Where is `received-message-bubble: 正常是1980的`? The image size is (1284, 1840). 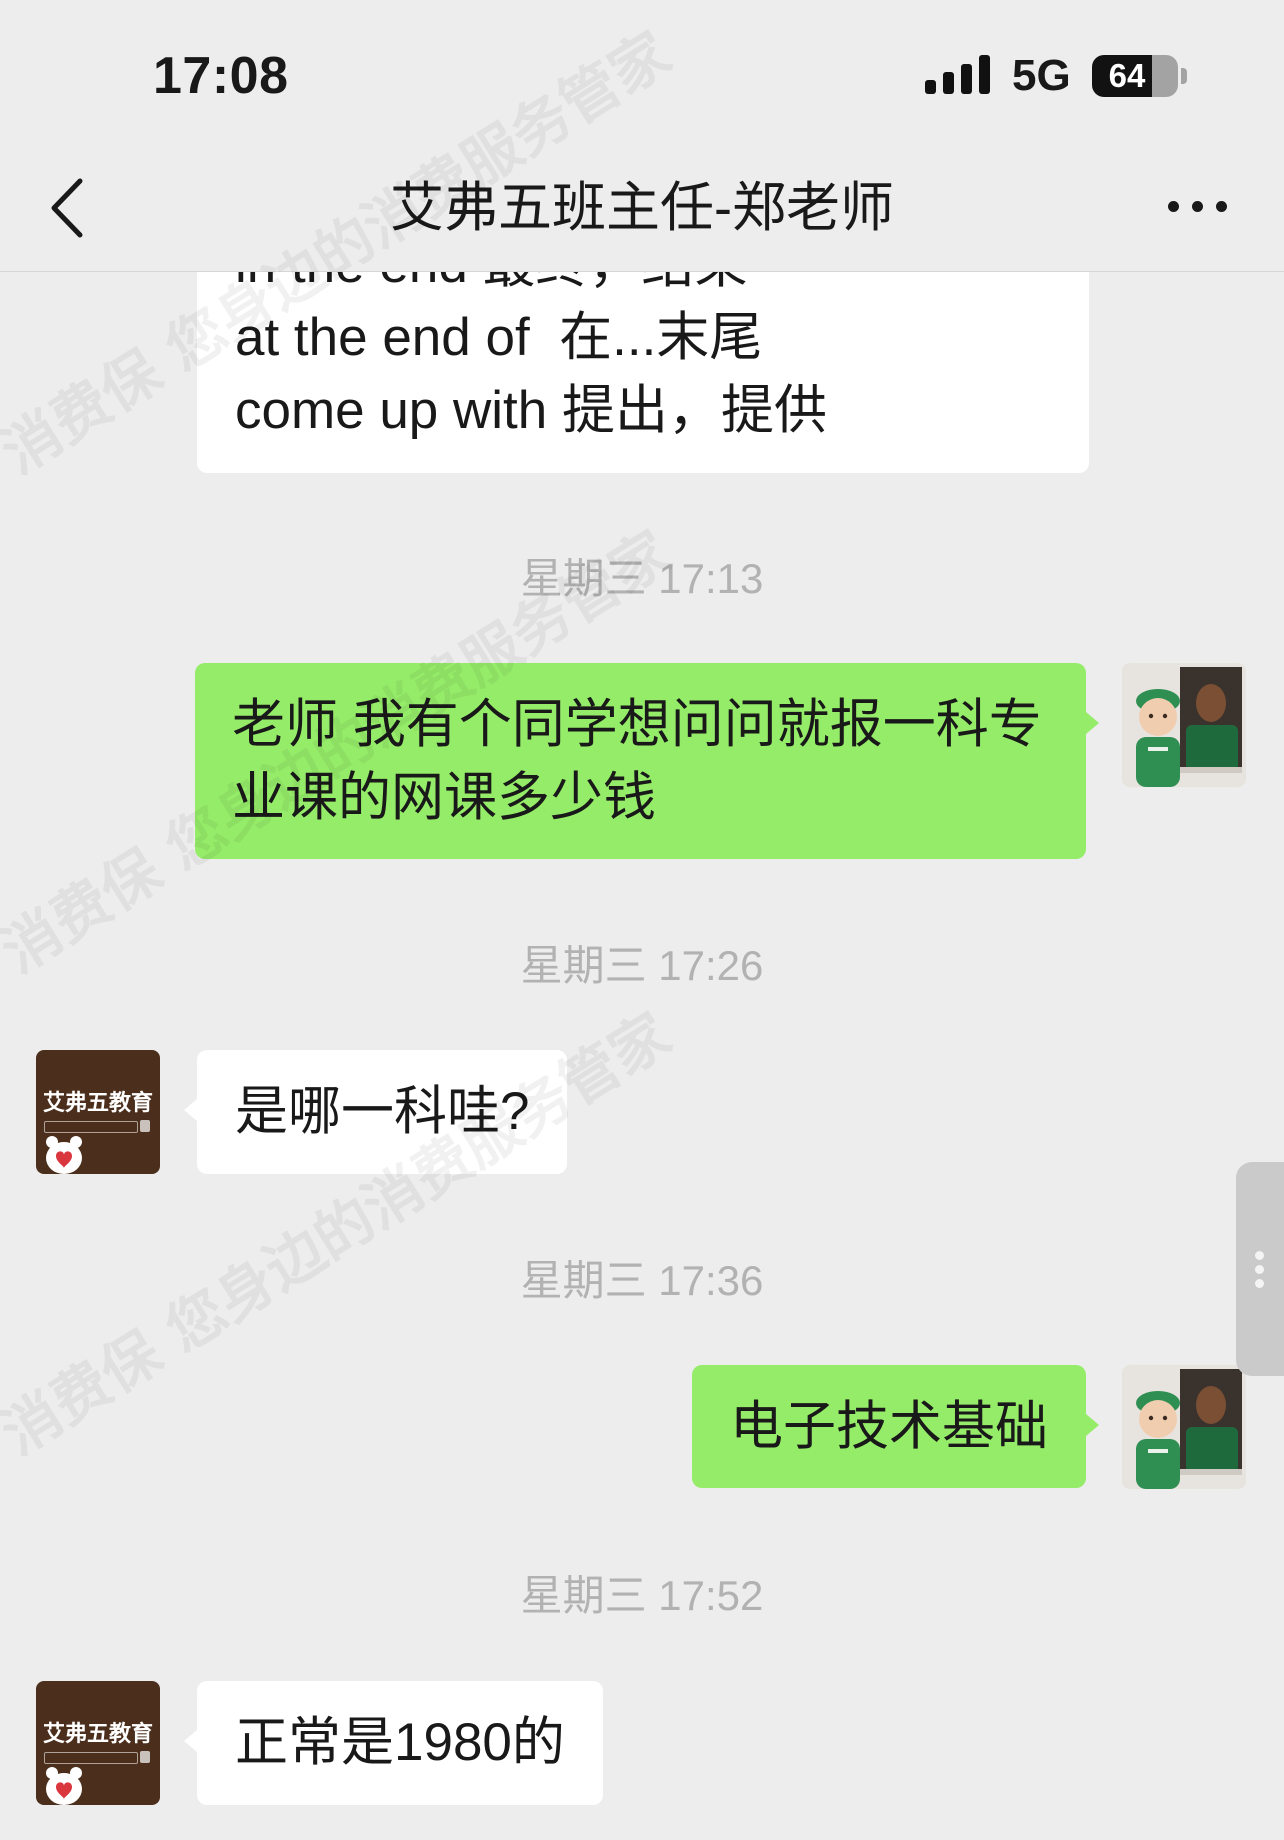
received-message-bubble: 正常是1980的 is located at coordinates (393, 1743).